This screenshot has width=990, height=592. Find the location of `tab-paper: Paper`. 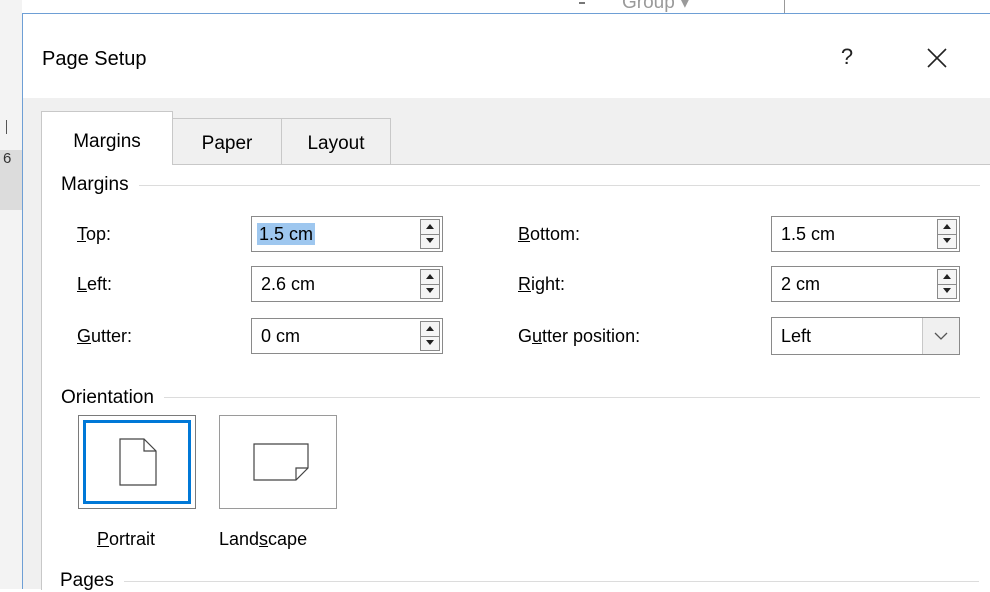

tab-paper: Paper is located at coordinates (227, 141).